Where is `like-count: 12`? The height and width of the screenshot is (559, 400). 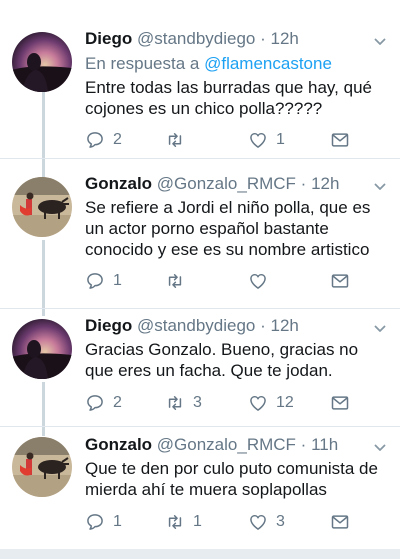 like-count: 12 is located at coordinates (285, 402).